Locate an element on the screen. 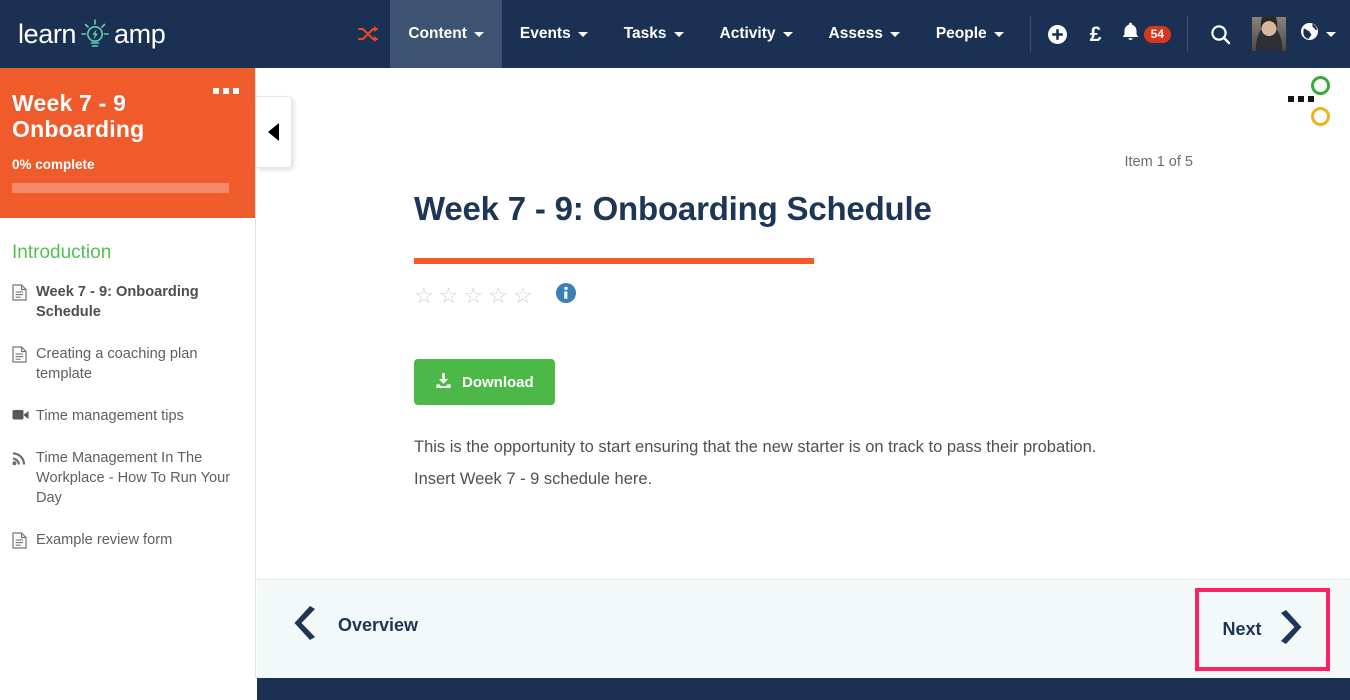 The width and height of the screenshot is (1350, 700). page-title: Week 7 - 9: Onboarding Schedule is located at coordinates (673, 208).